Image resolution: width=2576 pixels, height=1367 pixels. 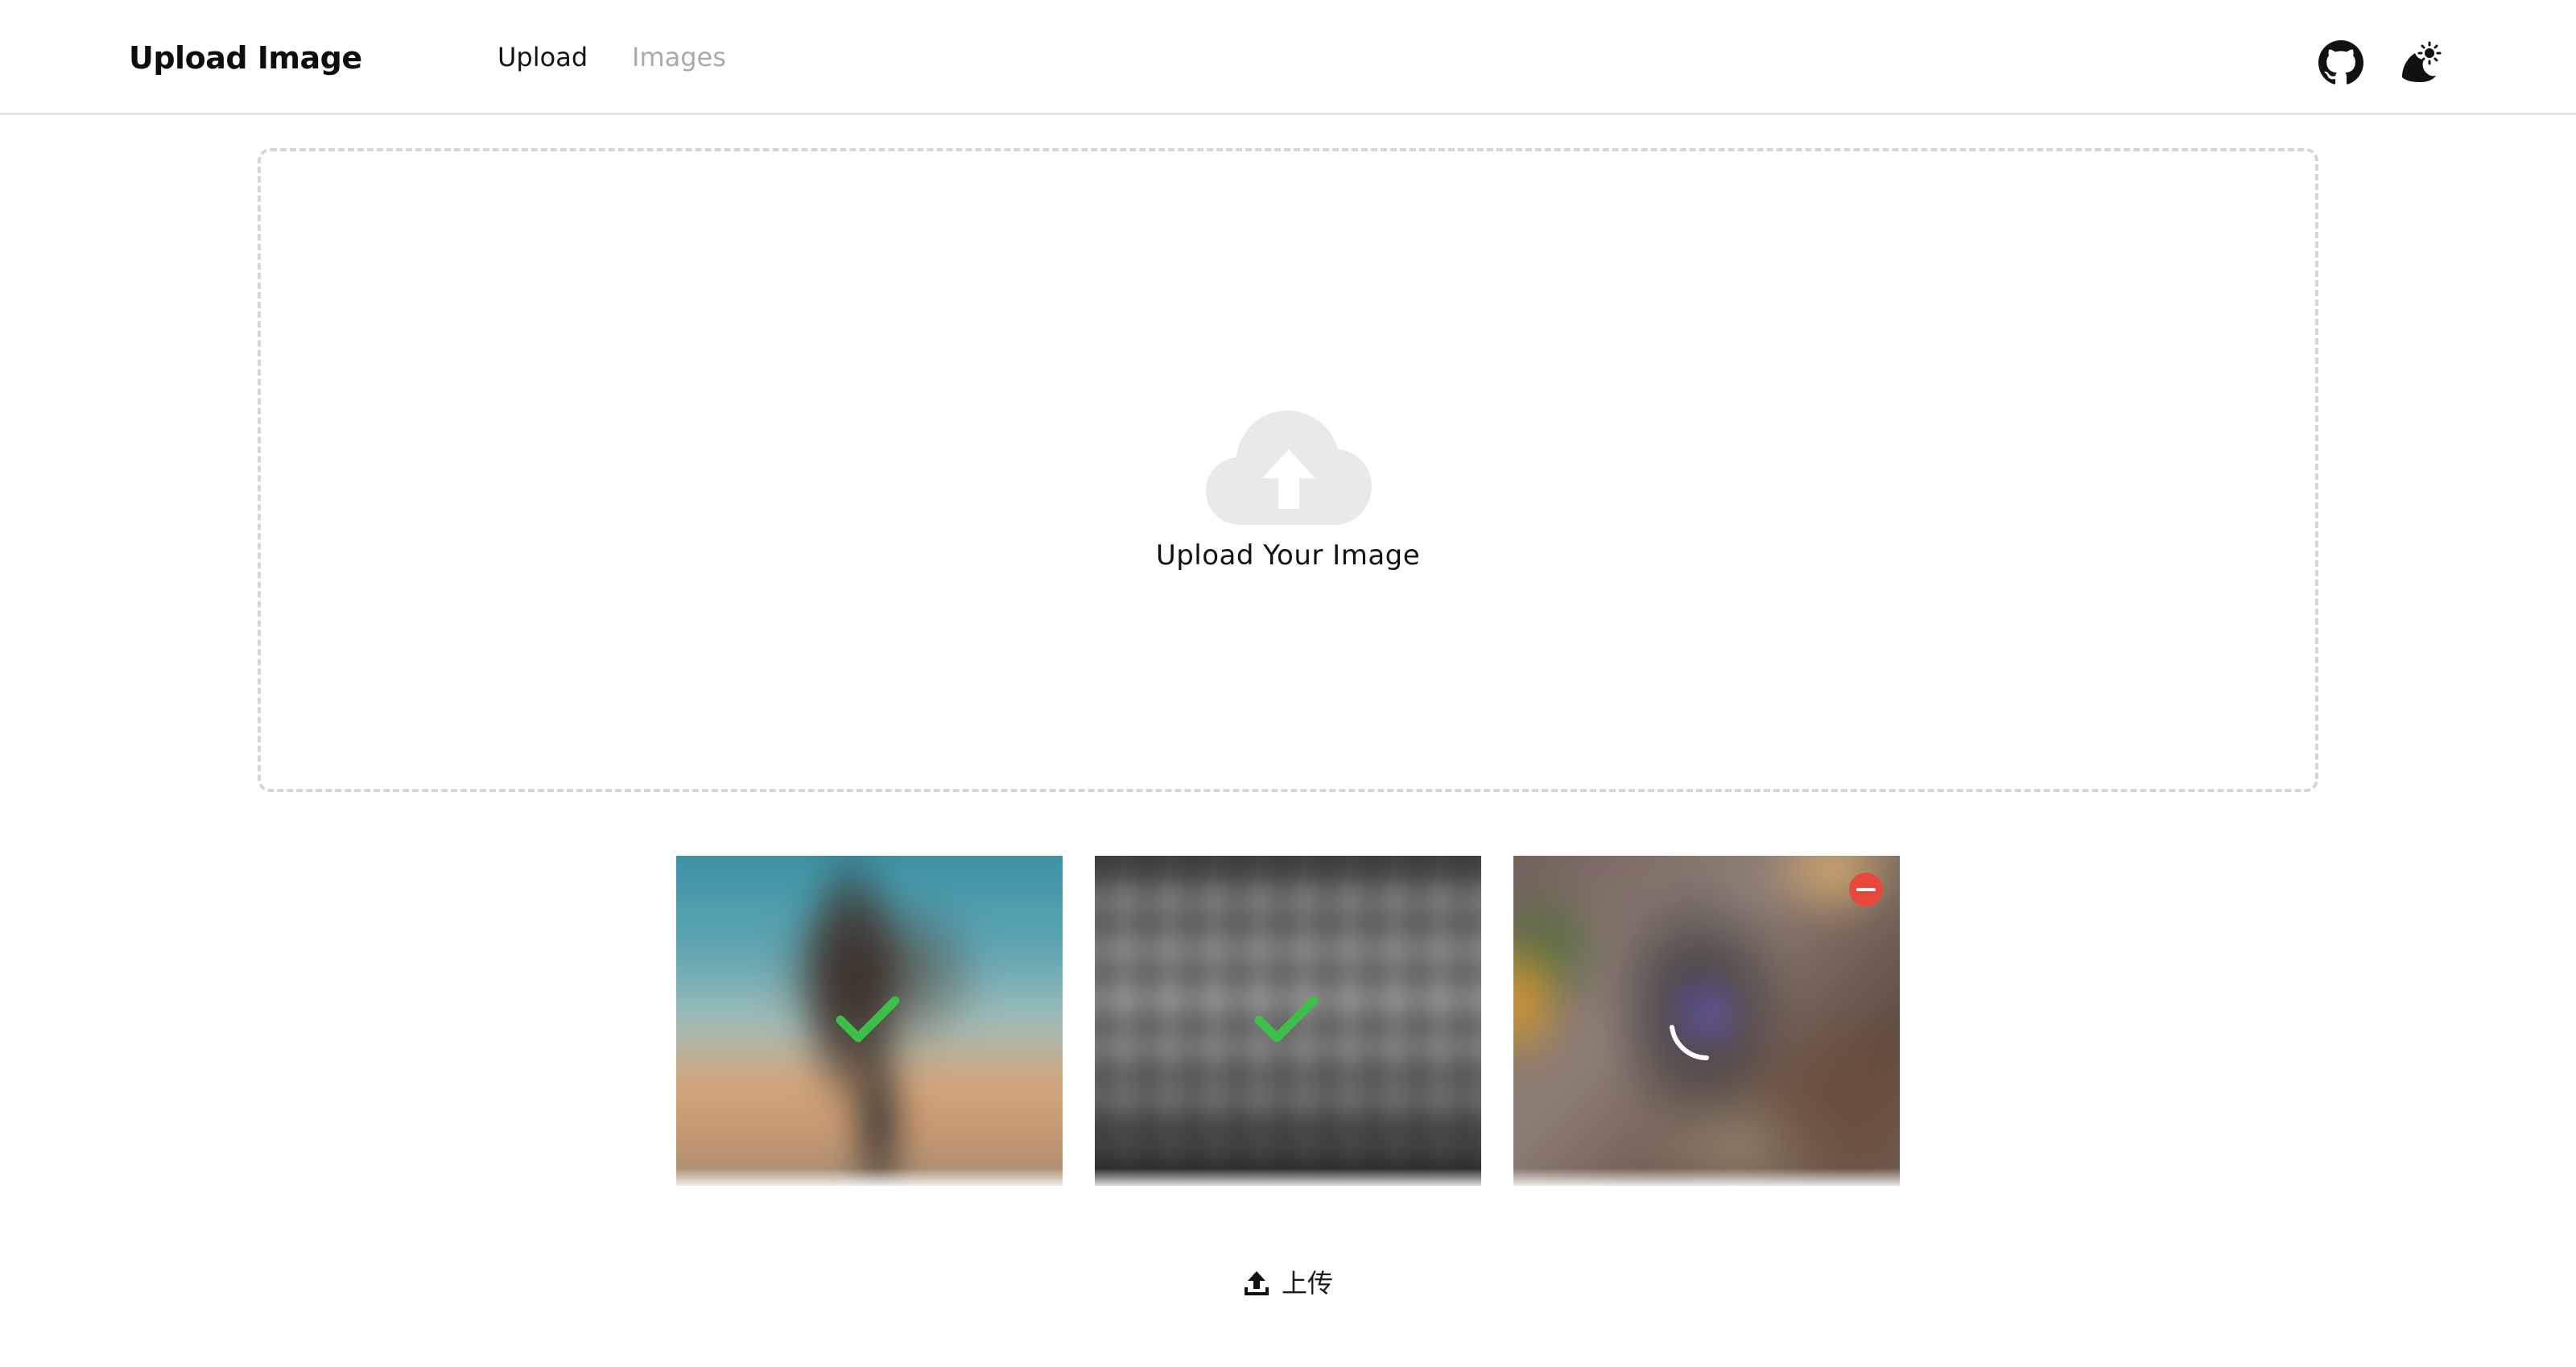 What do you see at coordinates (542, 57) in the screenshot?
I see `nav-link-upload: Upload` at bounding box center [542, 57].